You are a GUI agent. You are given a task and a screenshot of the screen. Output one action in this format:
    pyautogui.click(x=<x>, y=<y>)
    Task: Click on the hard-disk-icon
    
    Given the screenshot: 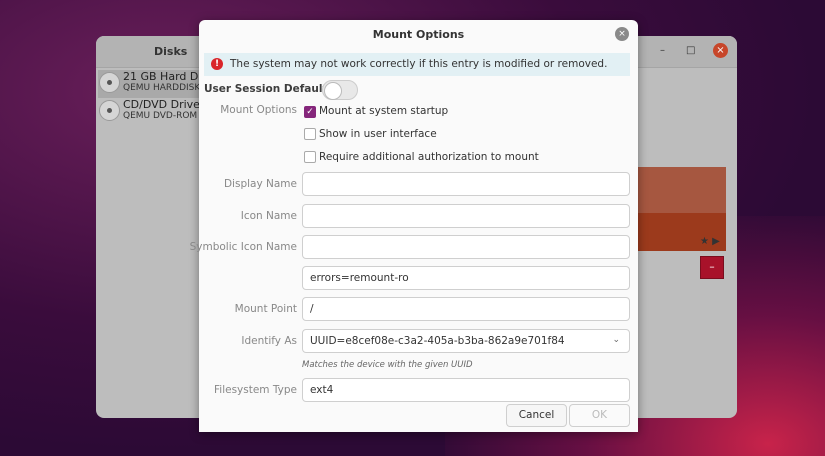 What is the action you would take?
    pyautogui.click(x=109, y=82)
    